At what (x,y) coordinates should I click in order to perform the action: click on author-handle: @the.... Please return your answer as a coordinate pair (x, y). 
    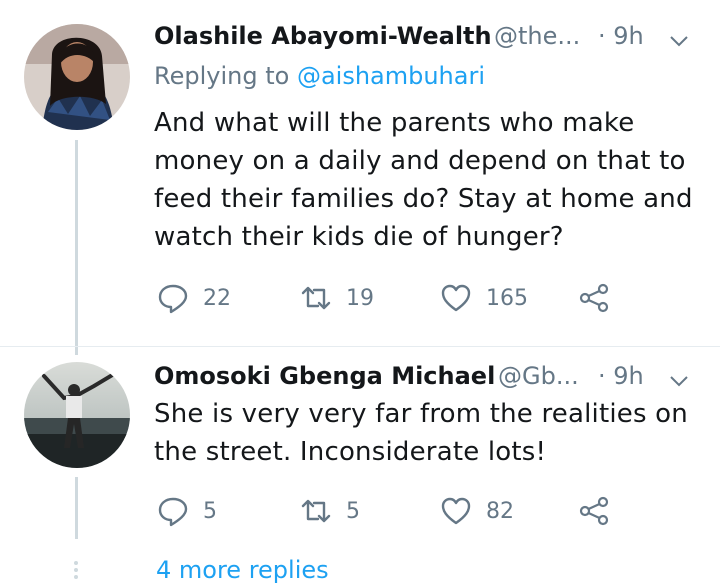
    Looking at the image, I should click on (537, 36).